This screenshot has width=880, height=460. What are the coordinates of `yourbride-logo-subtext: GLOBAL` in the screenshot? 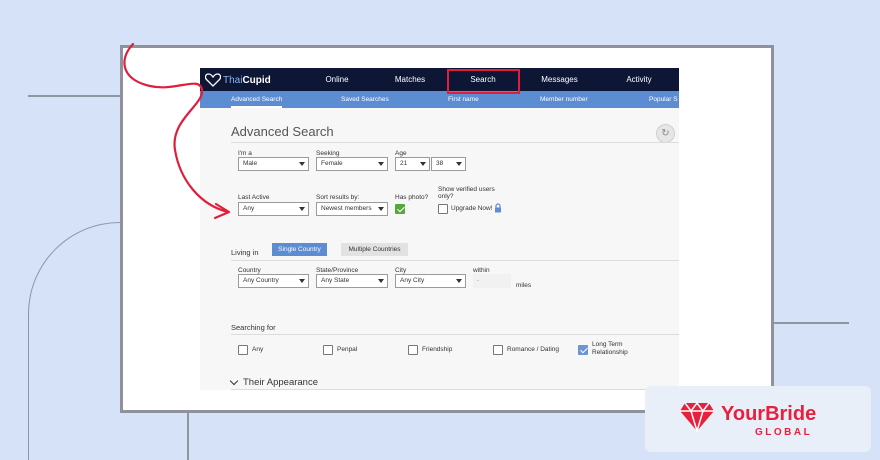 It's located at (784, 432).